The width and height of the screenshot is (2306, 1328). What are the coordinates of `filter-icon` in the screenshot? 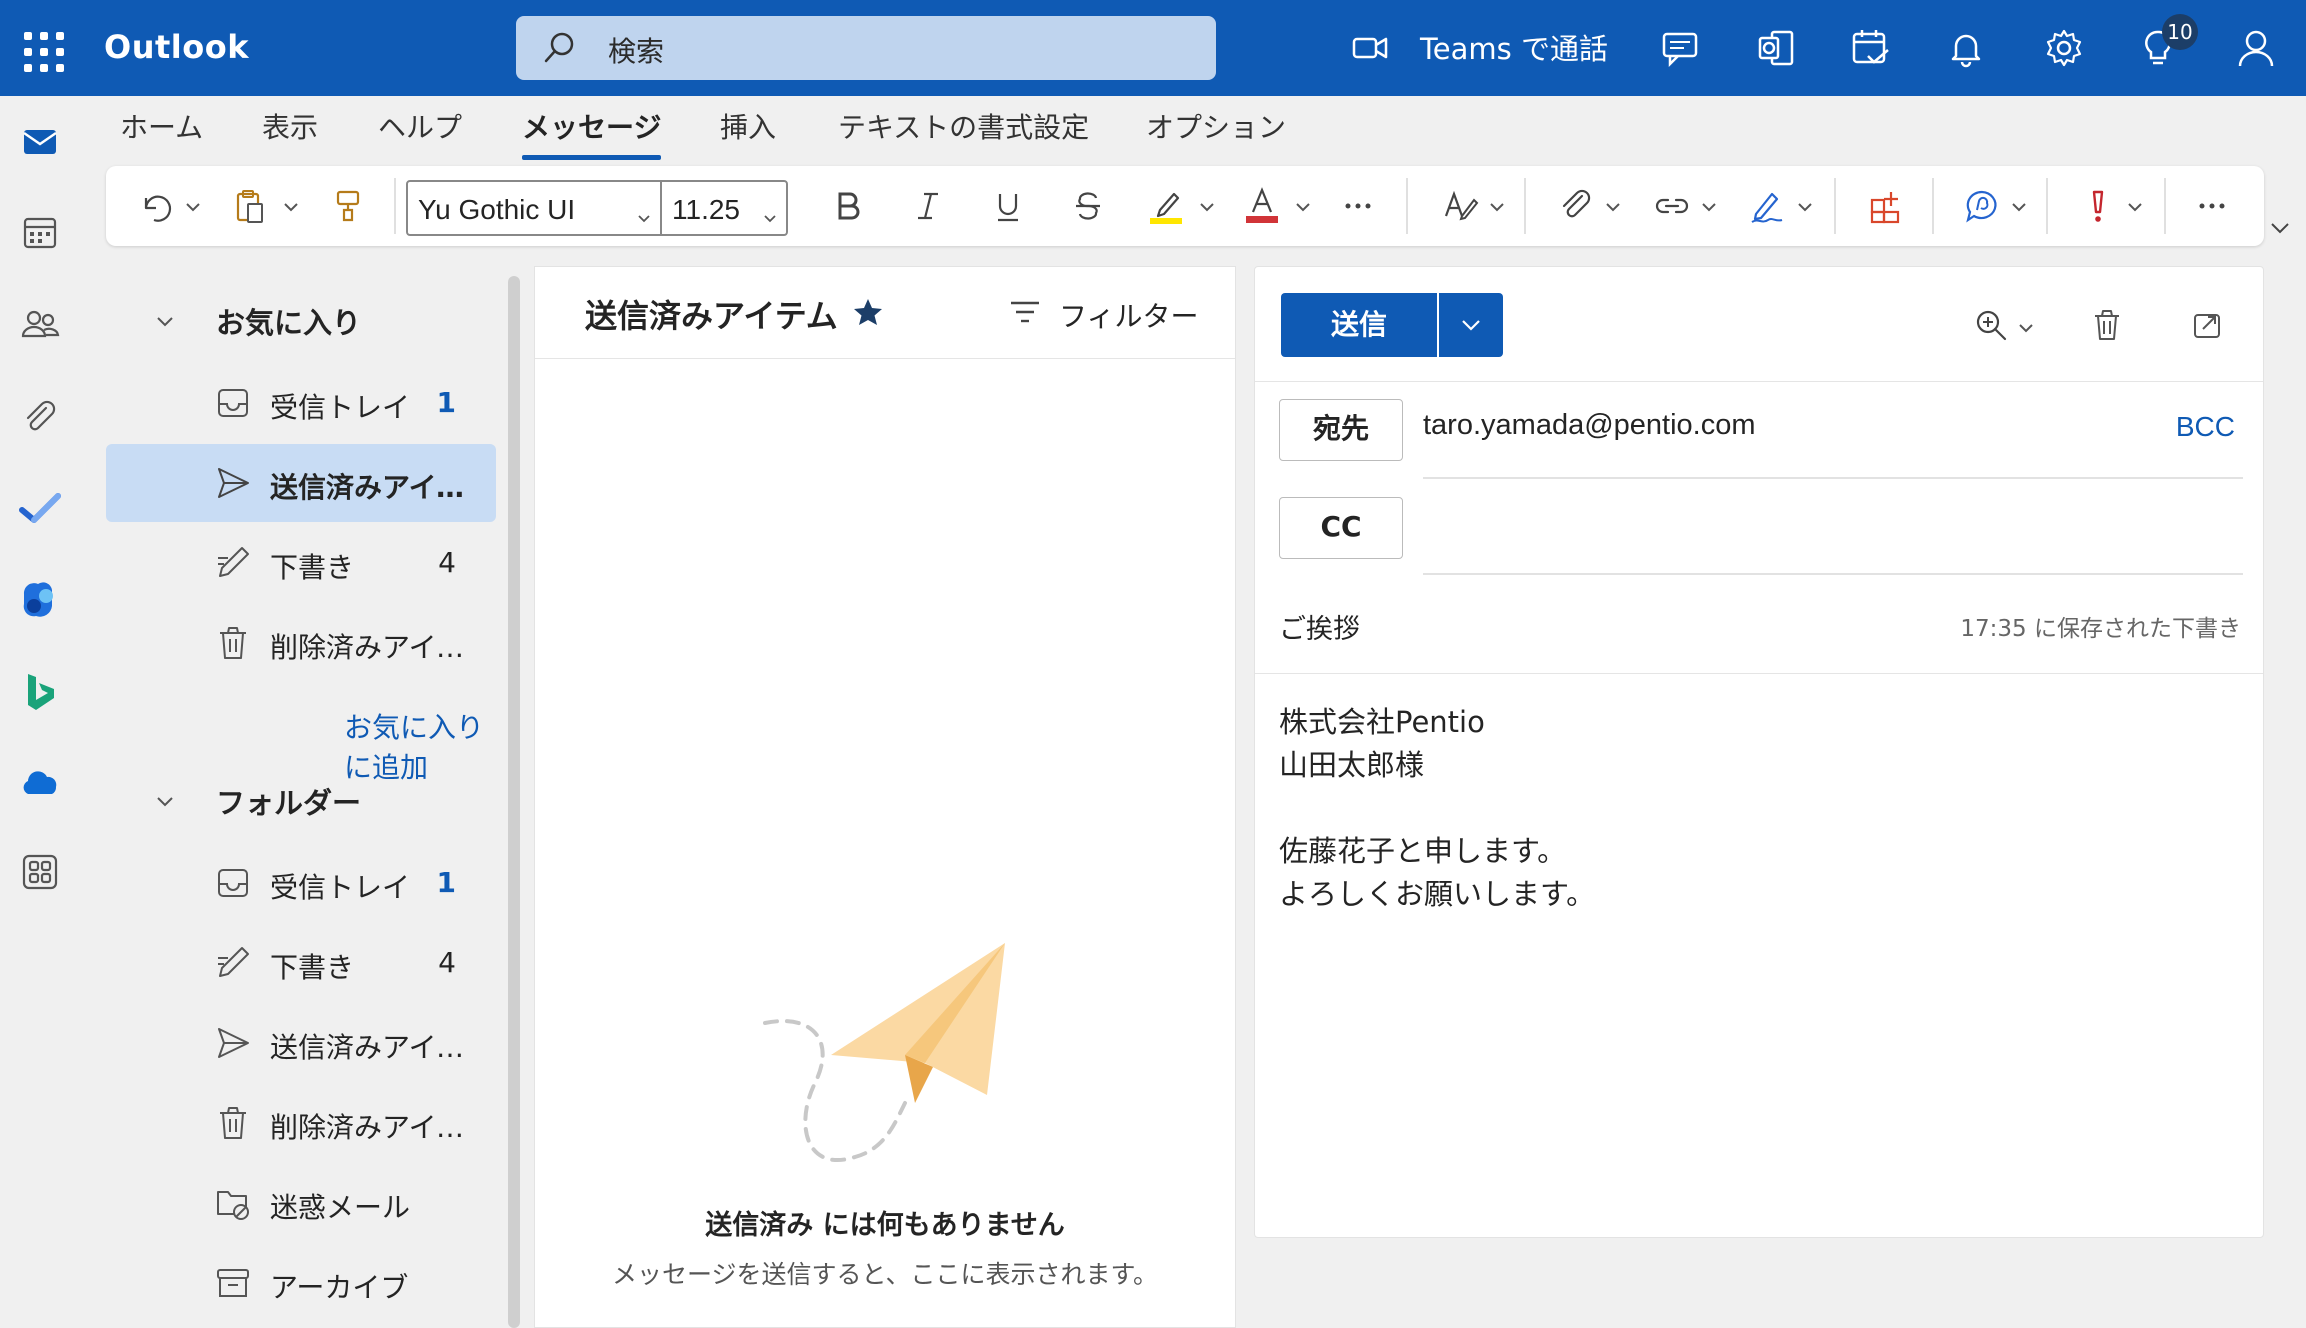 It's located at (1025, 313).